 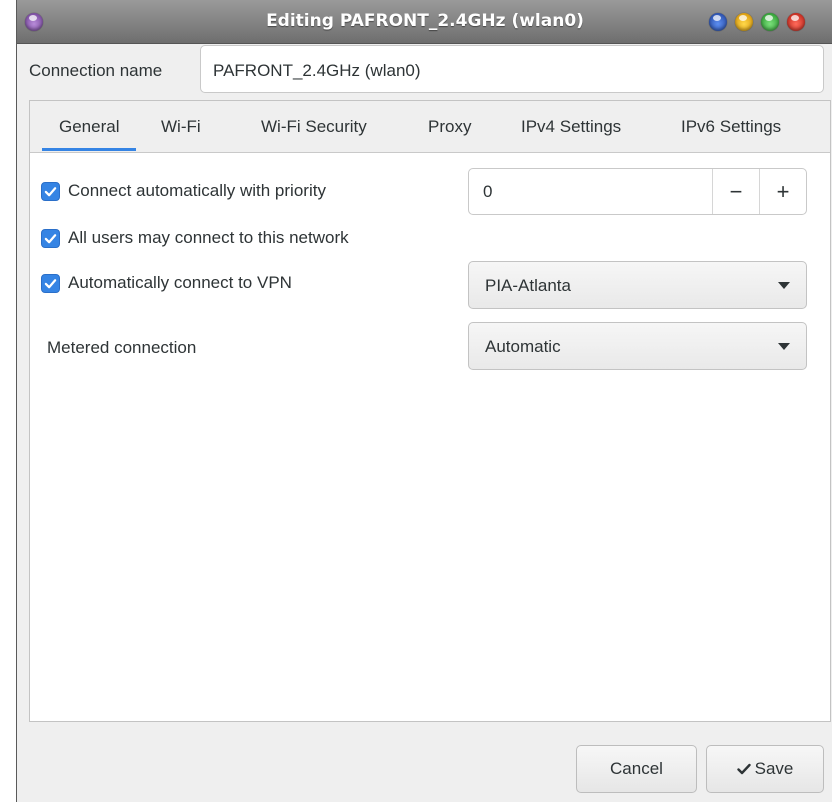 What do you see at coordinates (180, 282) in the screenshot?
I see `auto-vpn-label: Automatically connect to VPN` at bounding box center [180, 282].